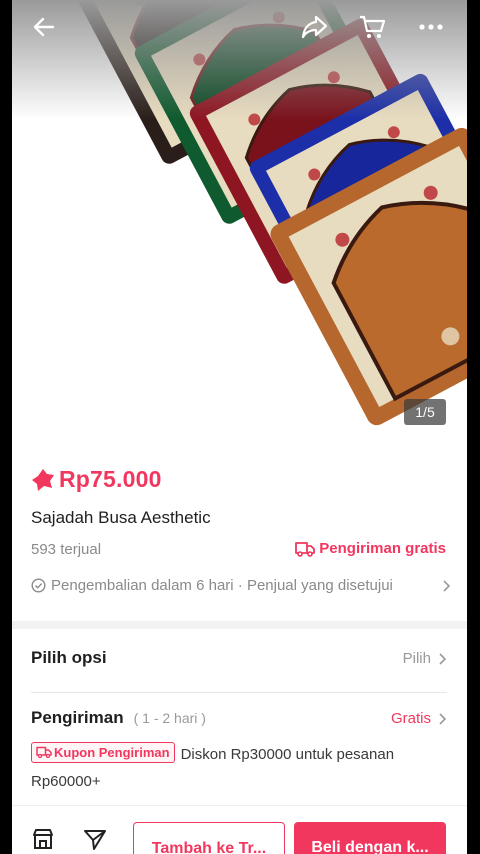 The image size is (480, 854). Describe the element at coordinates (38, 585) in the screenshot. I see `check-circle-icon` at that location.